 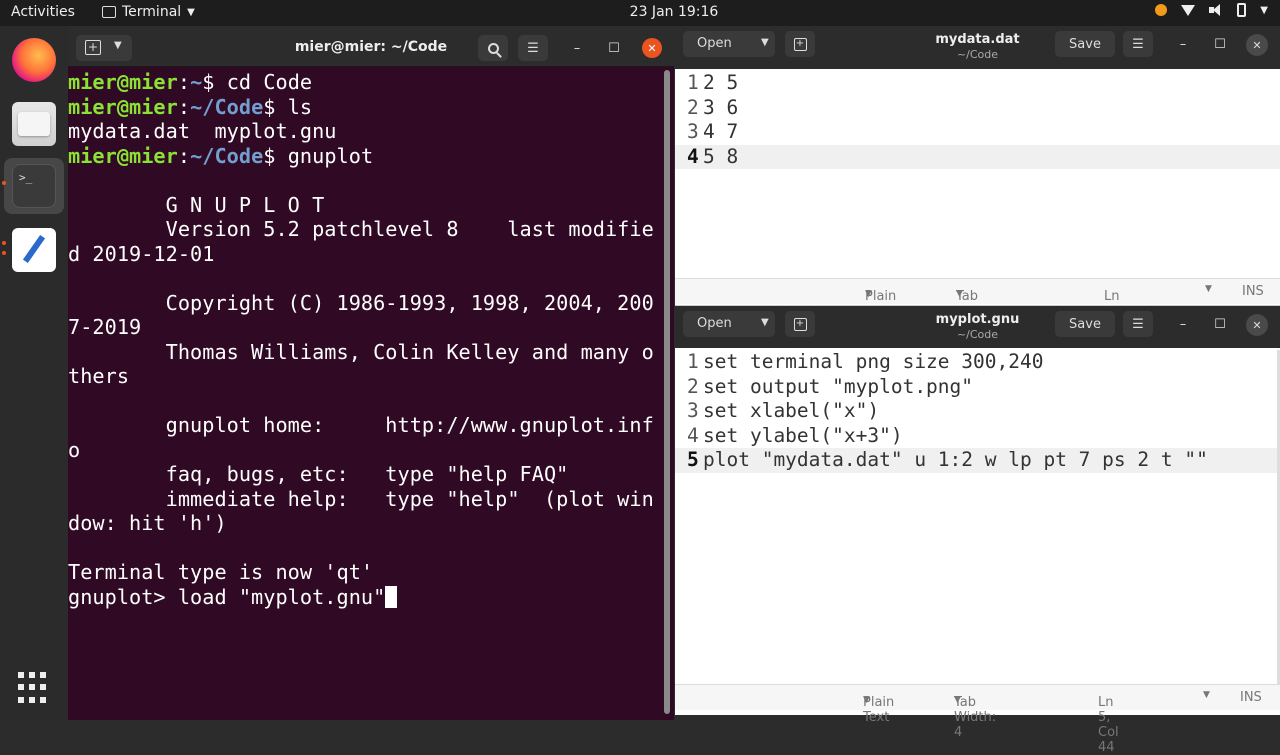 I want to click on editor-text-area: 12 523 634 745 8, so click(x=977, y=120).